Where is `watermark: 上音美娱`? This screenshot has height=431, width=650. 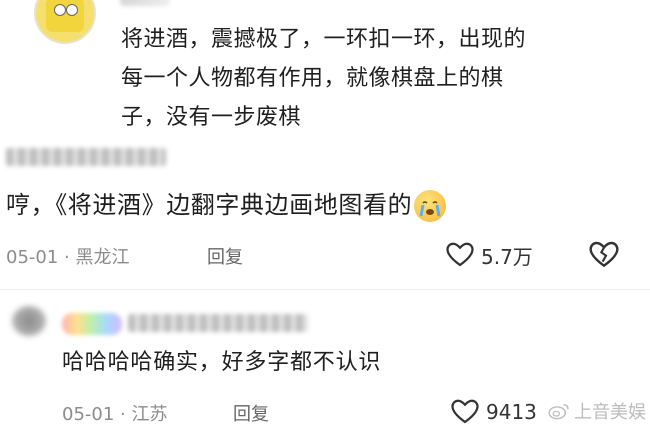 watermark: 上音美娱 is located at coordinates (597, 411).